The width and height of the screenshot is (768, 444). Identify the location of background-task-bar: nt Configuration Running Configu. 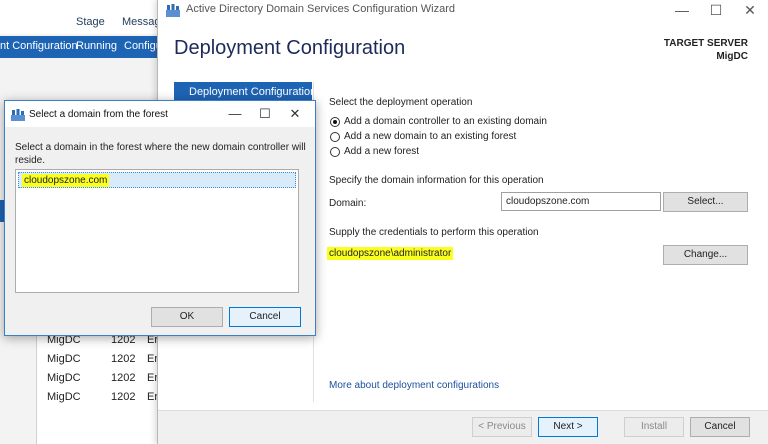
(81, 47).